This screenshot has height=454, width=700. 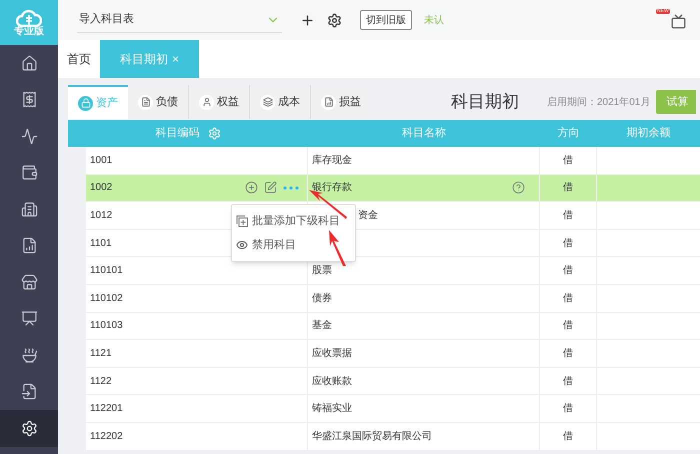 I want to click on table-cell-text: 110103, so click(x=106, y=326).